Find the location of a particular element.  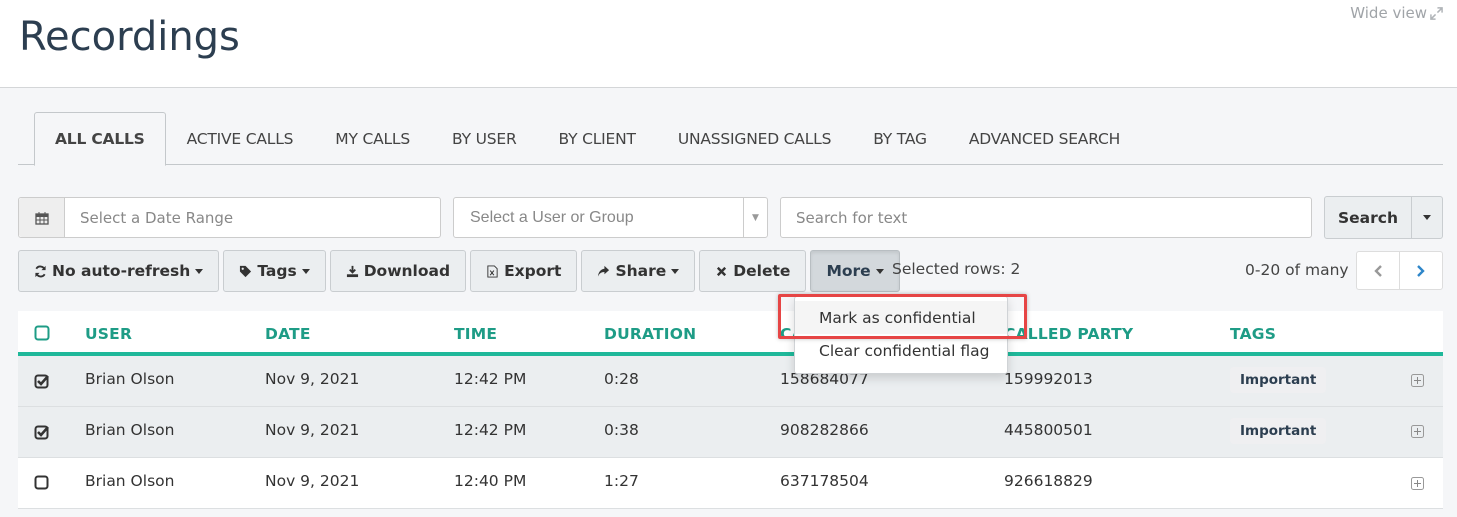

page-title: Recordings is located at coordinates (129, 37).